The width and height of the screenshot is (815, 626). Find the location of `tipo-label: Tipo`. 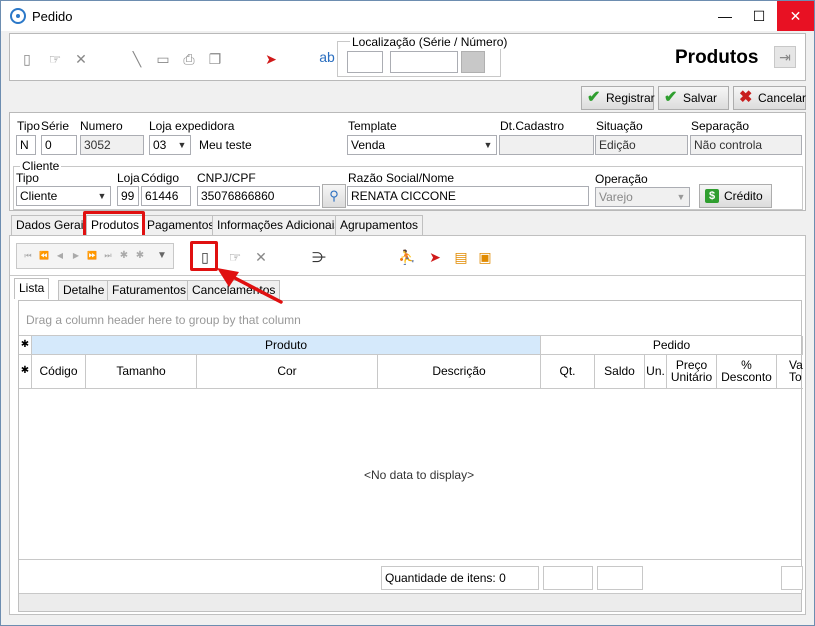

tipo-label: Tipo is located at coordinates (28, 126).